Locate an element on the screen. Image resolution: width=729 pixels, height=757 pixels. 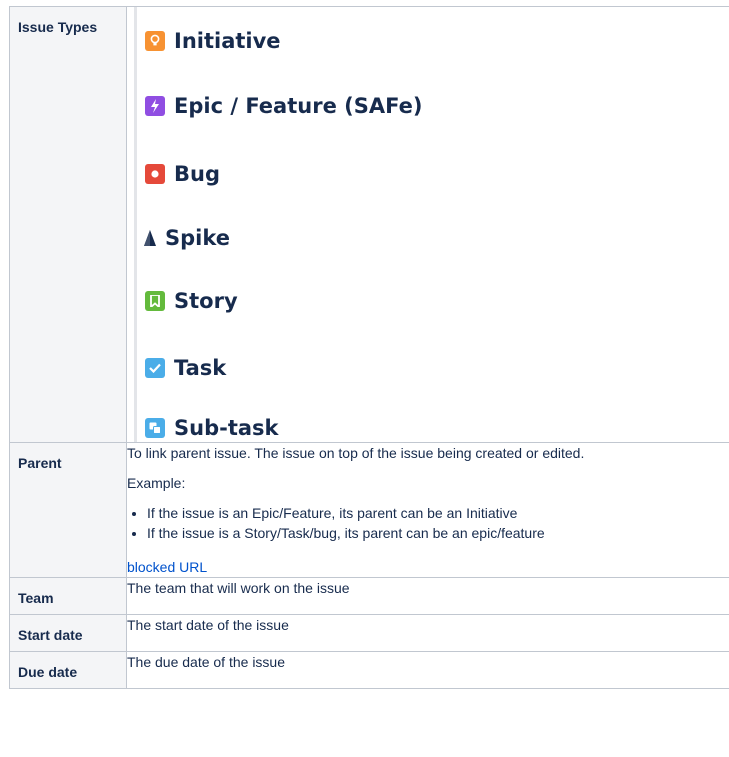
issue-type-task: Task is located at coordinates (185, 368).